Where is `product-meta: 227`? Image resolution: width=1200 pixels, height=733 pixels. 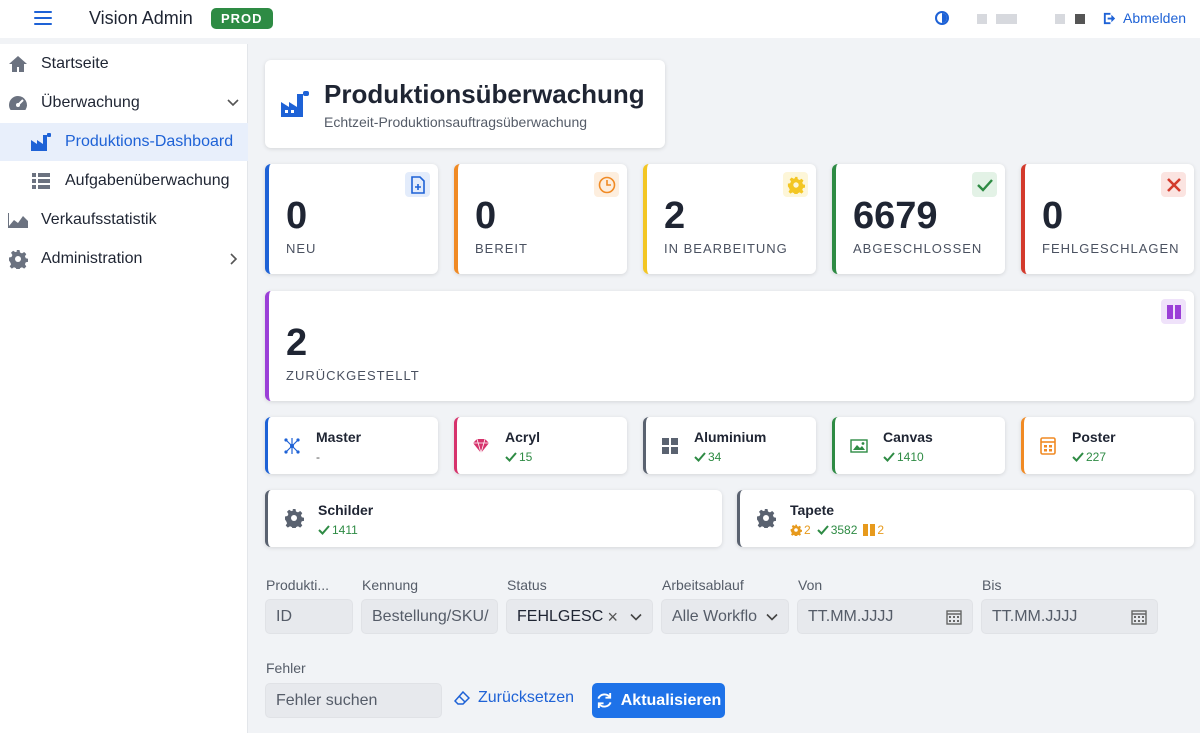
product-meta: 227 is located at coordinates (1089, 457).